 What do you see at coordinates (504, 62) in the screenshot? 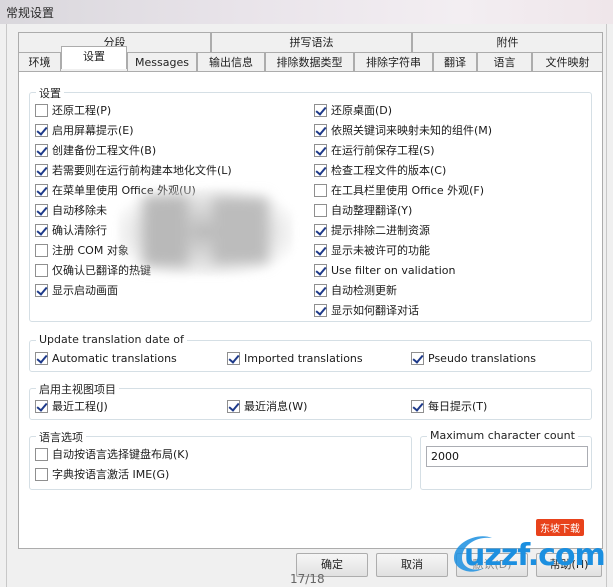
I see `tab-language: 语言` at bounding box center [504, 62].